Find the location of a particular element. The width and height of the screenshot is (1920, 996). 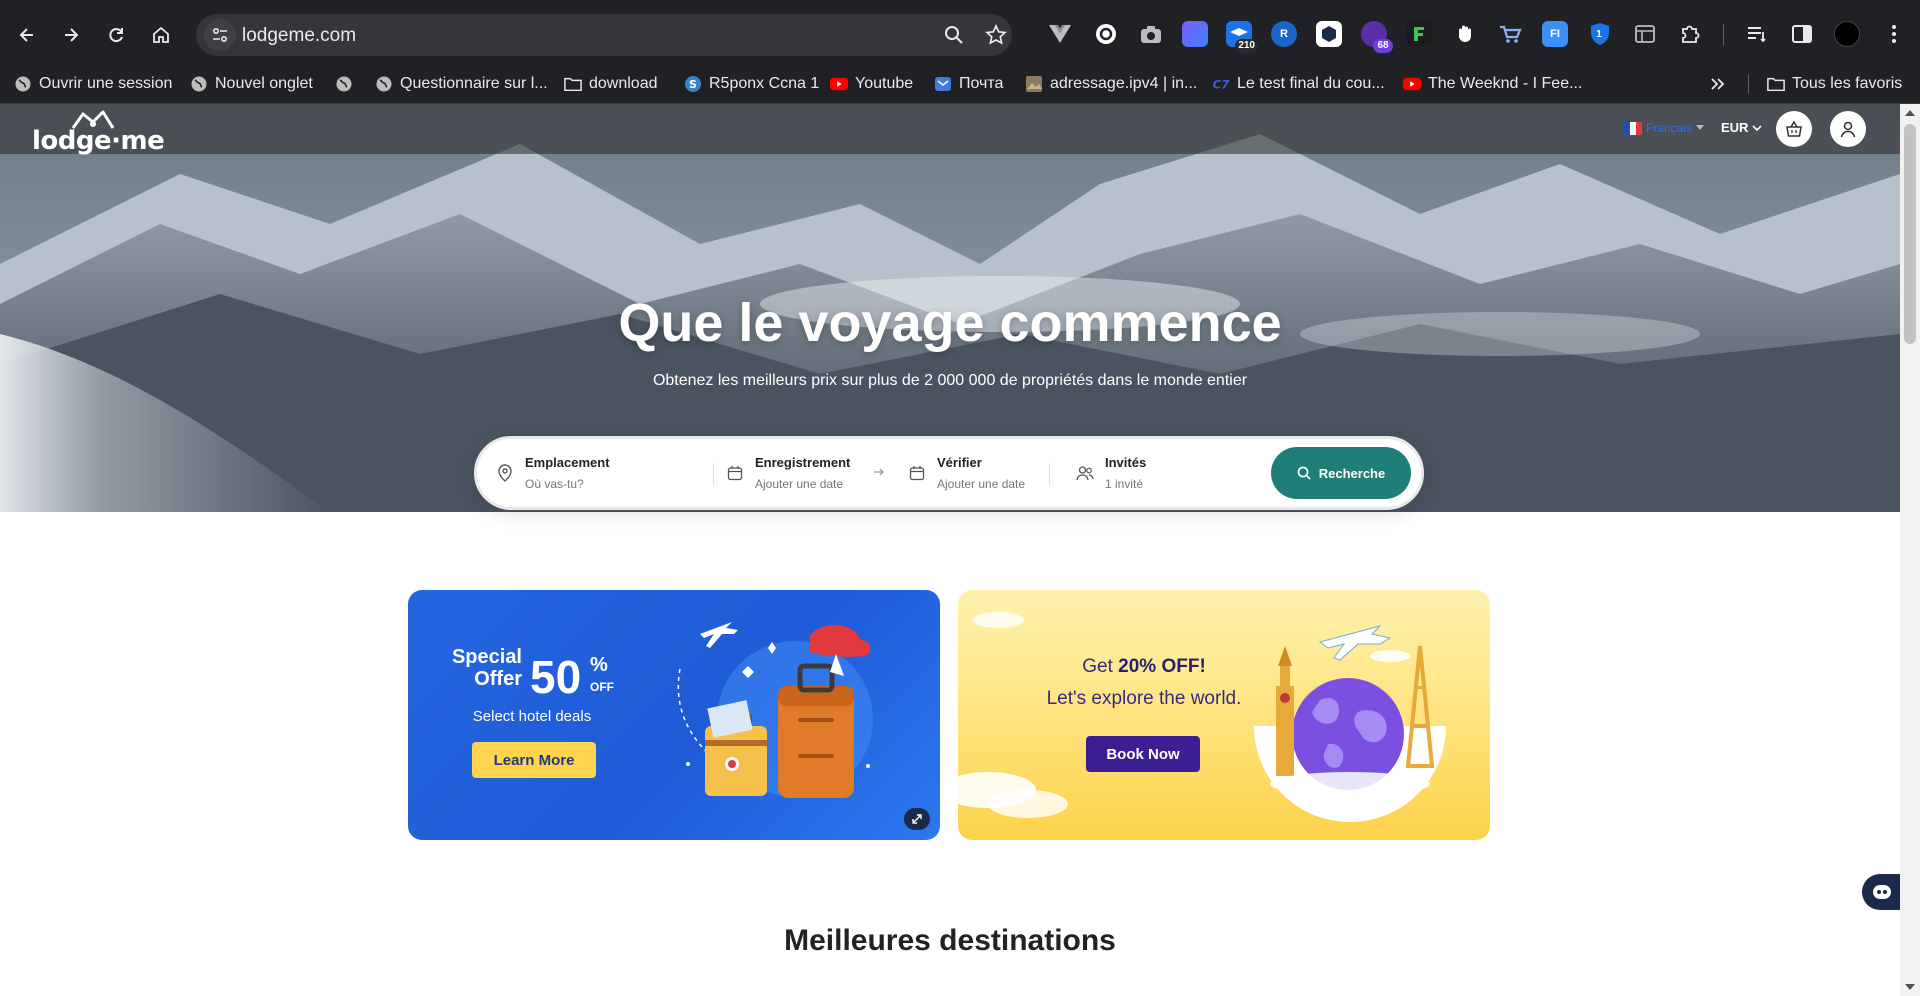

bookmark-star-button is located at coordinates (996, 35).